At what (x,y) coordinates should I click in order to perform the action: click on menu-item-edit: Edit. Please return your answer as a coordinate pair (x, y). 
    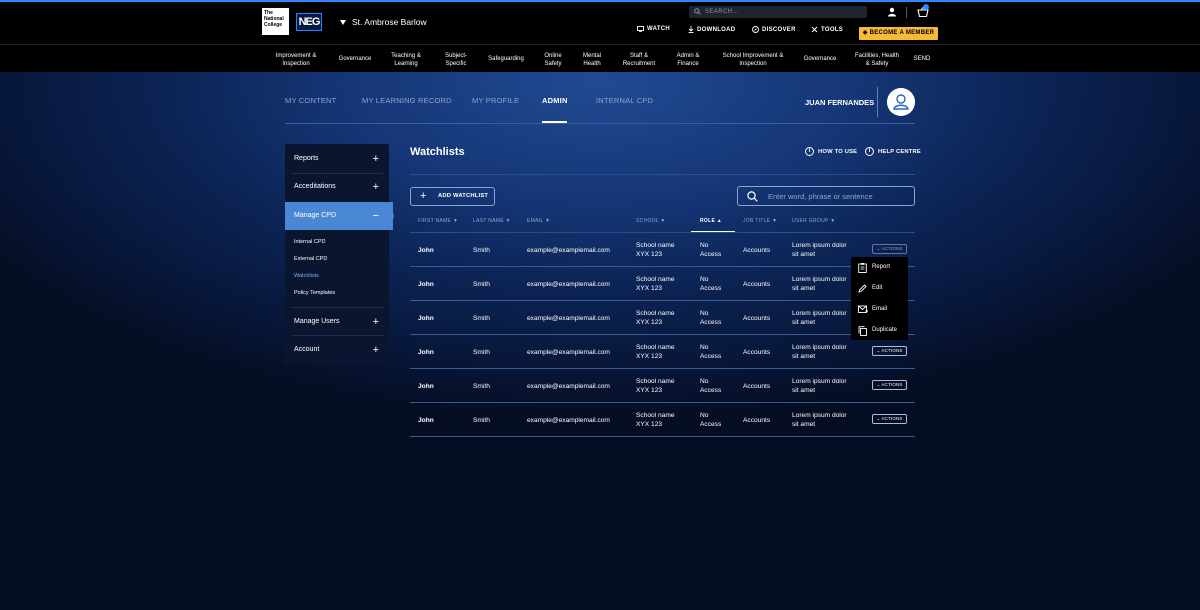
    Looking at the image, I should click on (879, 288).